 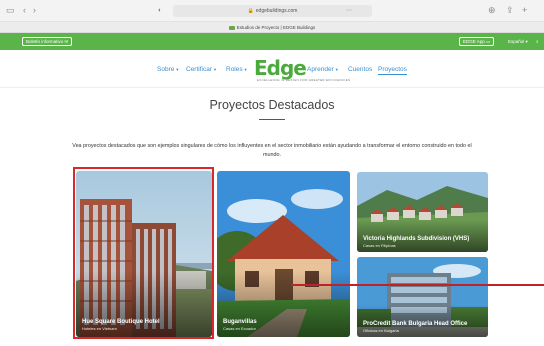 What do you see at coordinates (417, 285) in the screenshot?
I see `annotation-pointer-line` at bounding box center [417, 285].